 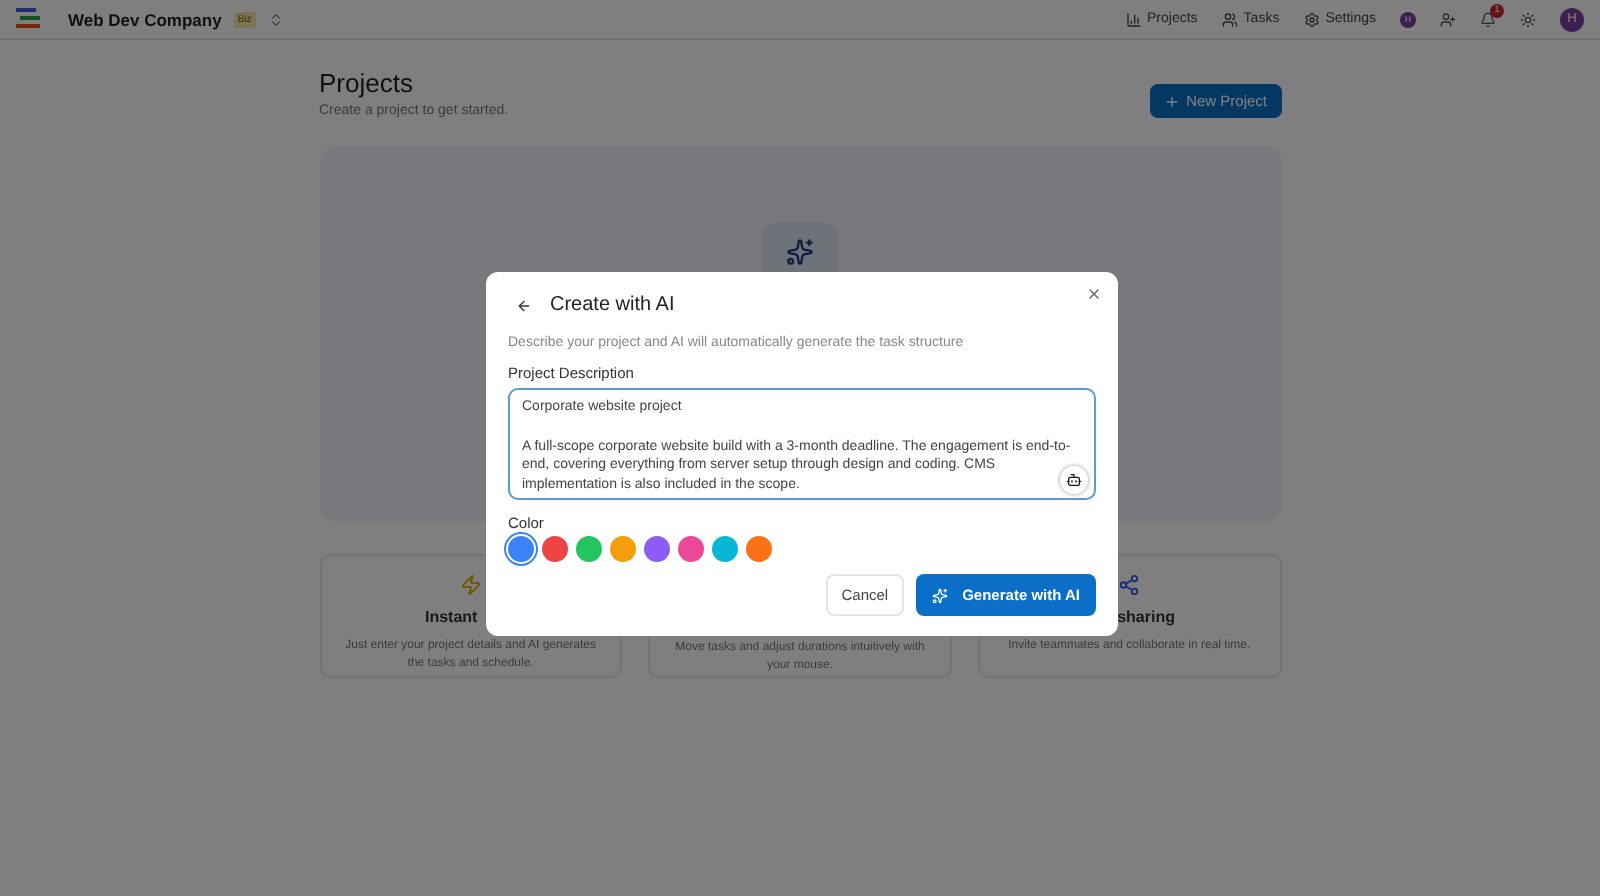 I want to click on bell-icon, so click(x=1488, y=19).